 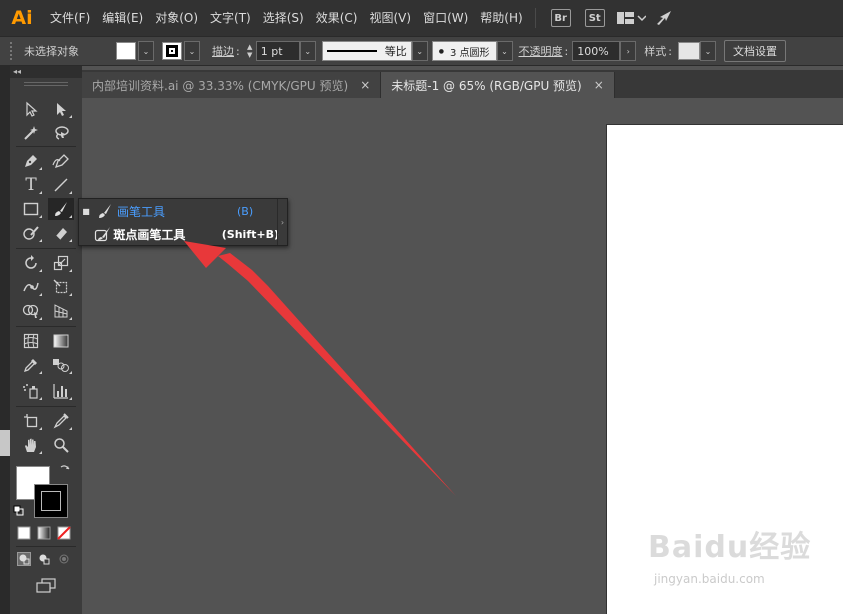 I want to click on watermark: Baidu经验 jingyan.baidu.com, so click(x=738, y=562).